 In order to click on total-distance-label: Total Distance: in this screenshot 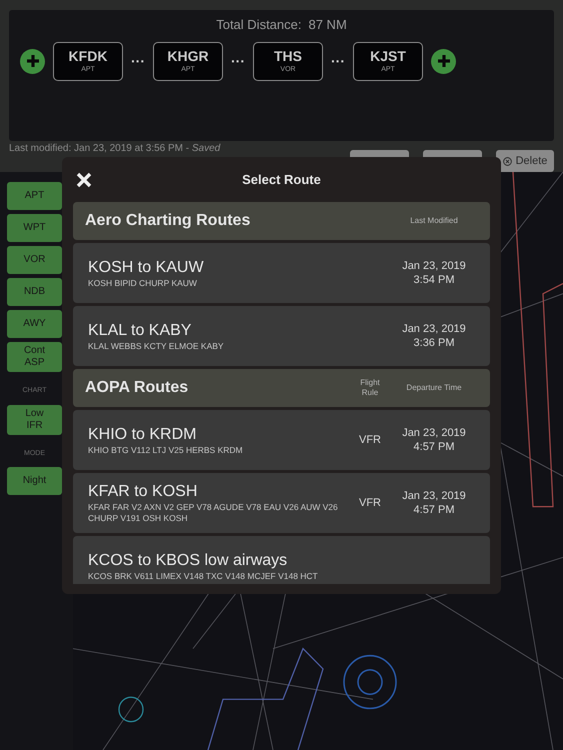, I will do `click(259, 25)`.